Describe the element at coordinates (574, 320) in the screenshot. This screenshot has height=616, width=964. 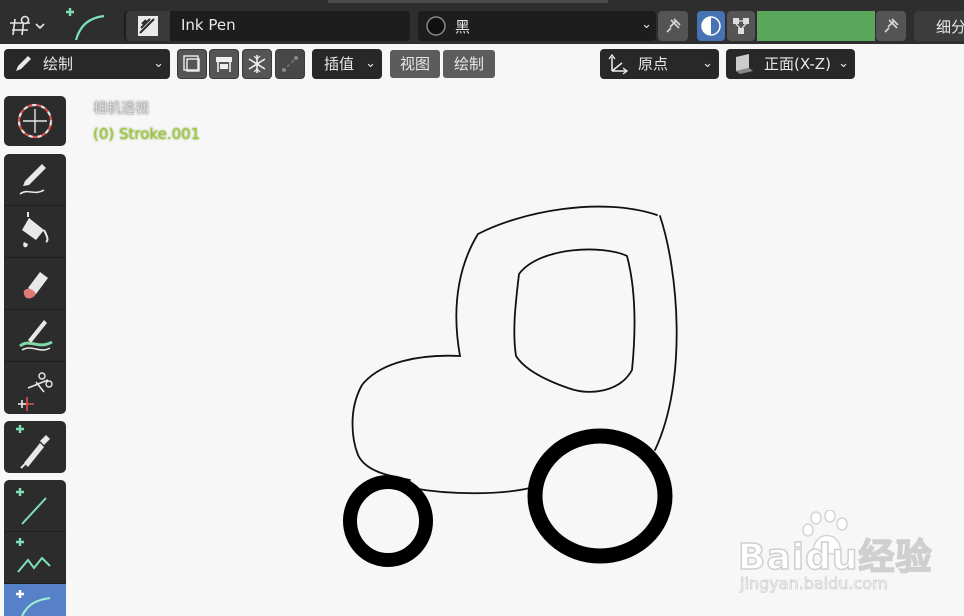
I see `car-window-stroke` at that location.